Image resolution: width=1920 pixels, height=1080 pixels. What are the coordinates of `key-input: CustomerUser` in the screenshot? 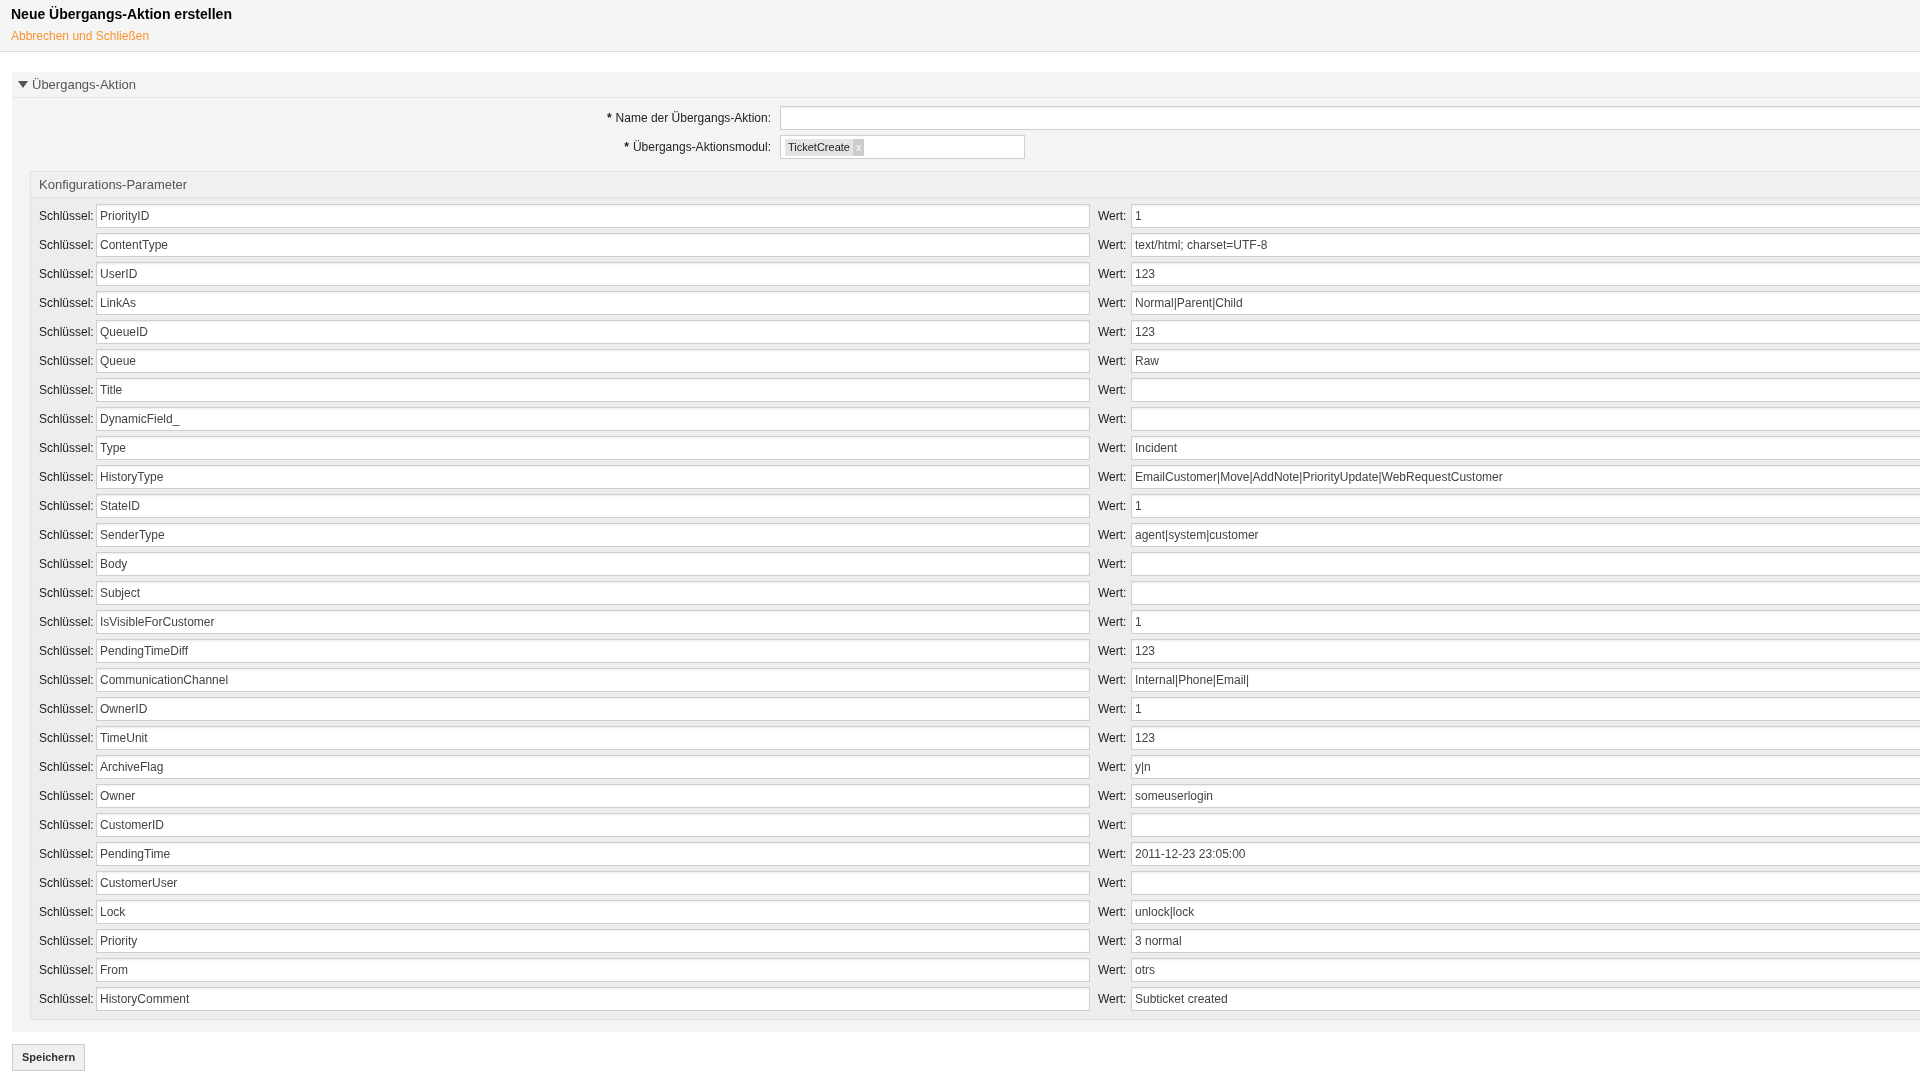 It's located at (593, 883).